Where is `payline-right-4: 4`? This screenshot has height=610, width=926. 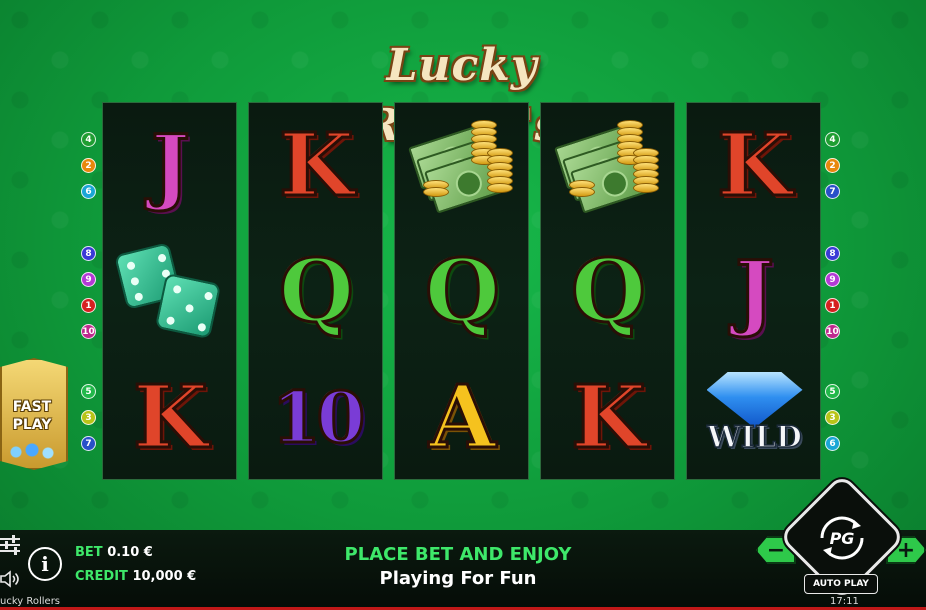 payline-right-4: 4 is located at coordinates (832, 139).